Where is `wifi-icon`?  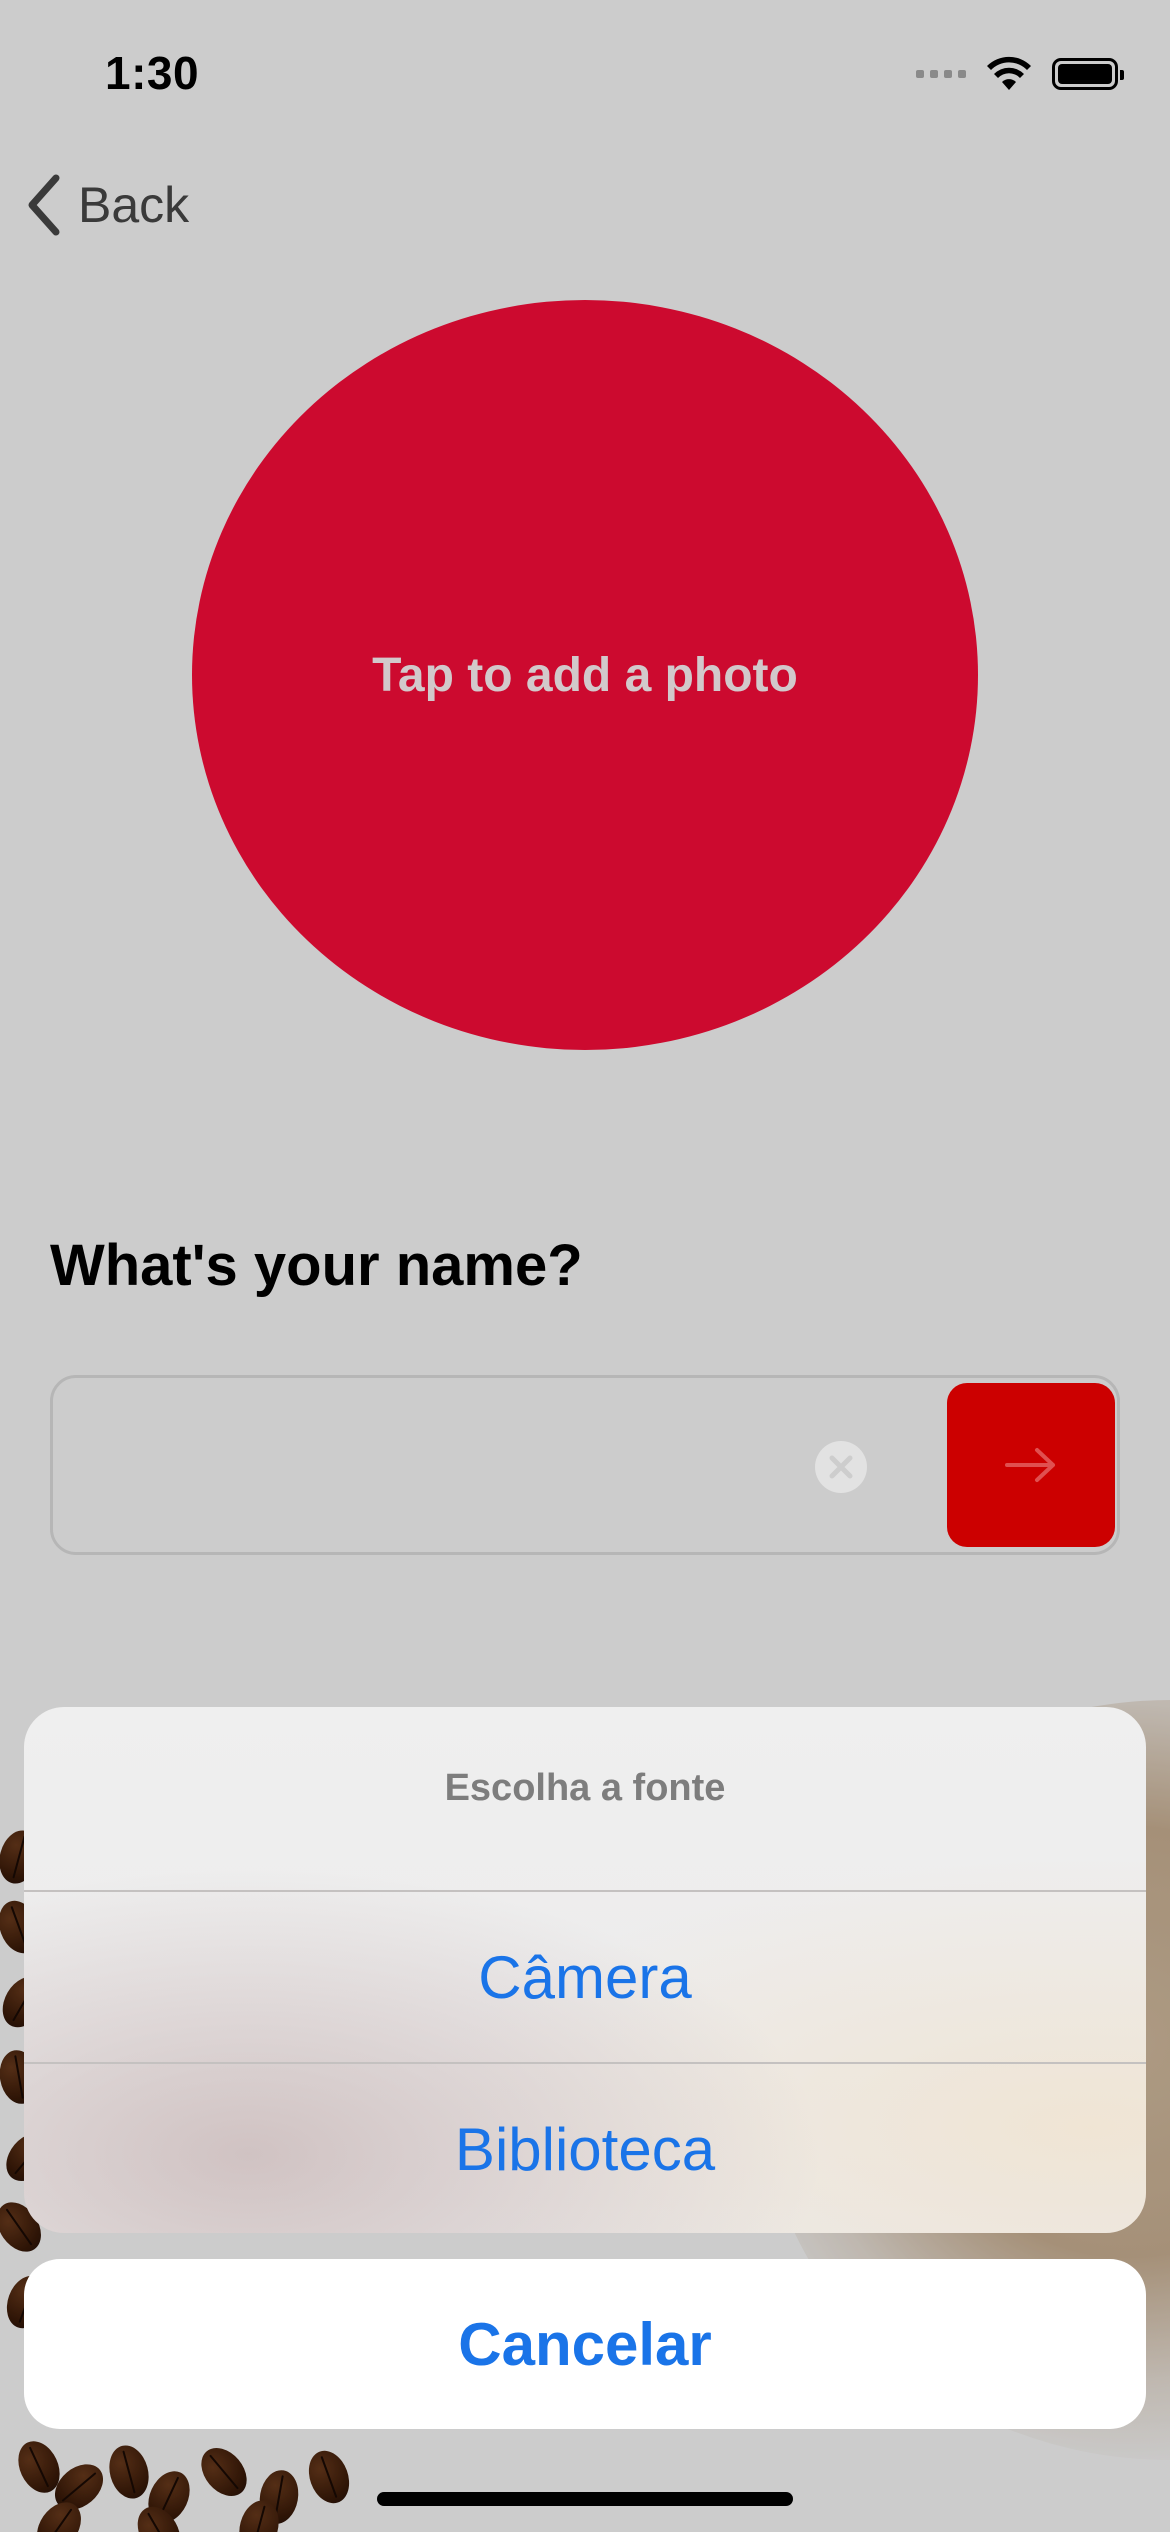
wifi-icon is located at coordinates (1009, 73).